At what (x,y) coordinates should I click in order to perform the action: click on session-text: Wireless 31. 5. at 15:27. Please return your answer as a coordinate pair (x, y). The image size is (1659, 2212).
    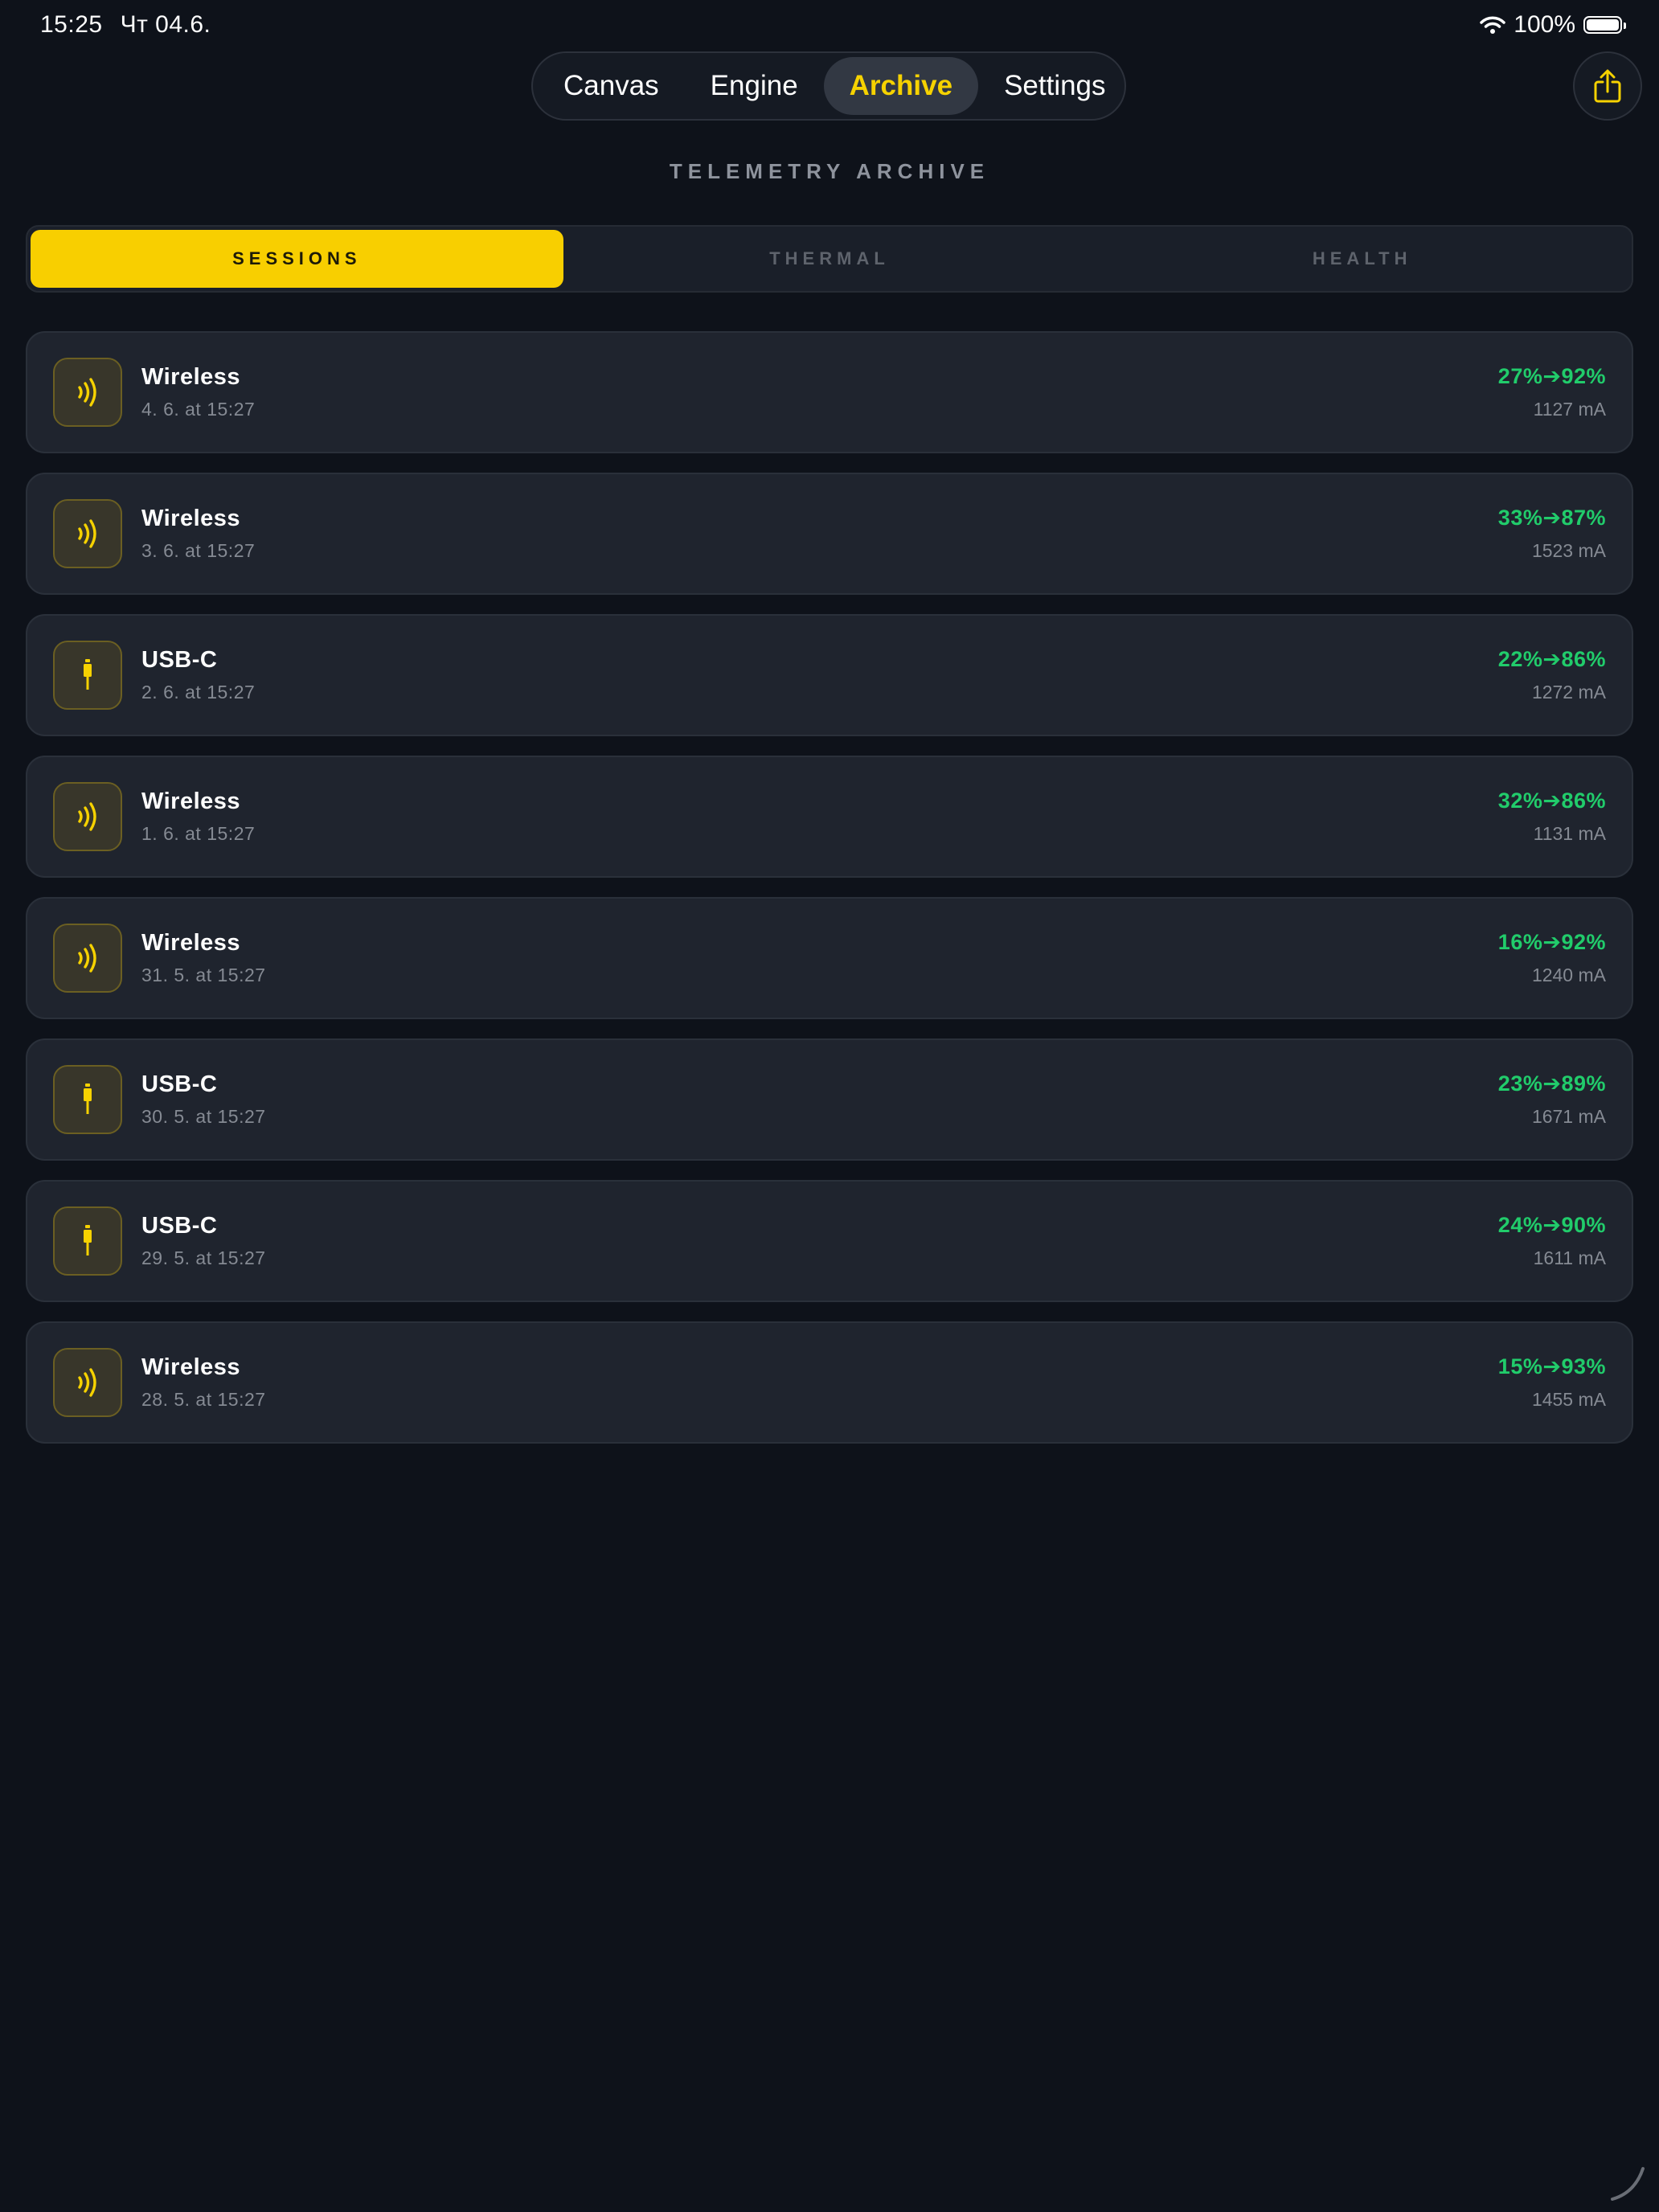
    Looking at the image, I should click on (819, 958).